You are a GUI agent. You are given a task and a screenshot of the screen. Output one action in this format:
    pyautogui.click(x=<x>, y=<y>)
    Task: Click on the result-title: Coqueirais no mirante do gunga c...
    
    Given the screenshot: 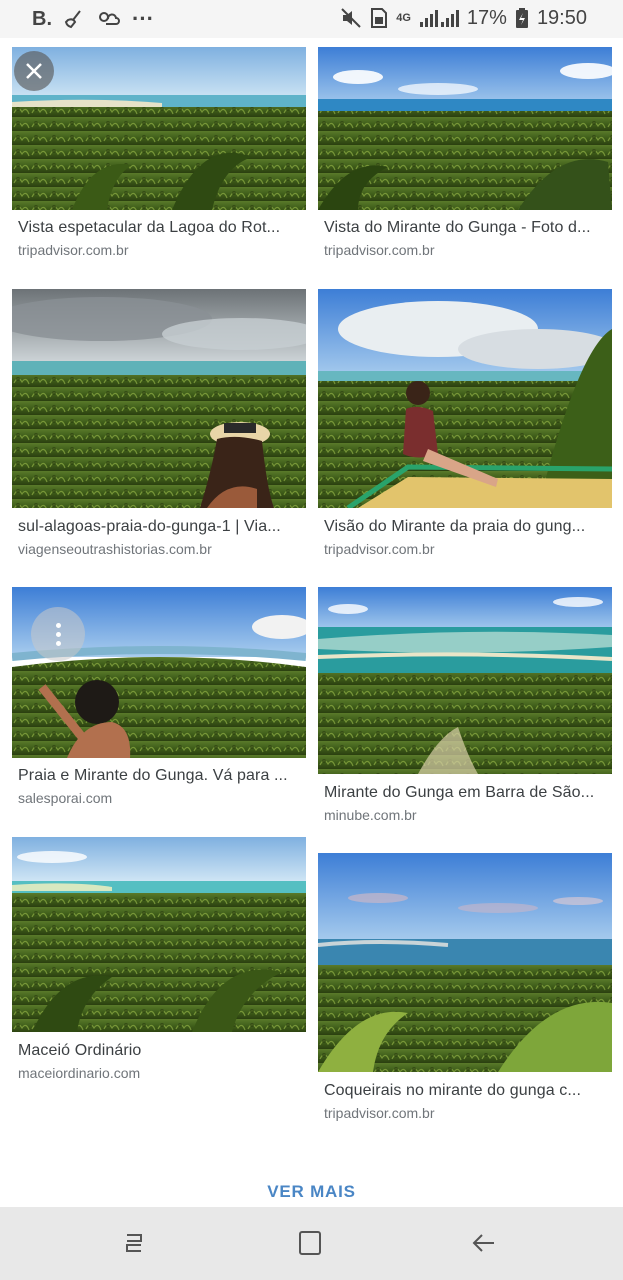 What is the action you would take?
    pyautogui.click(x=465, y=1091)
    